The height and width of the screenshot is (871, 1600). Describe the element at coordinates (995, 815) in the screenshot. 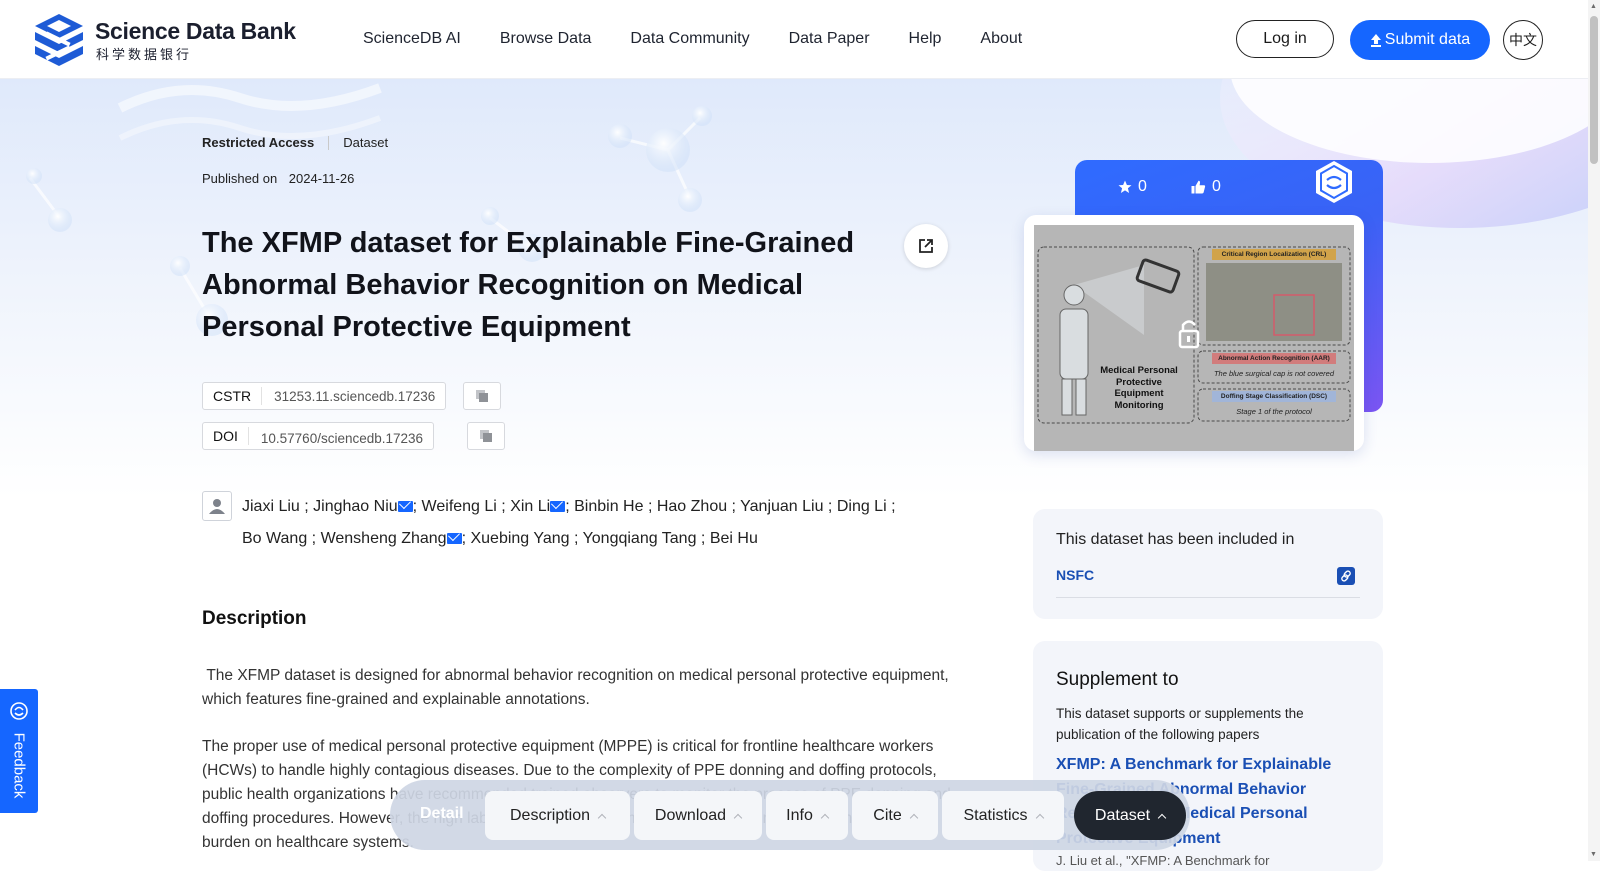

I see `tab-statistics-label: Statistics` at that location.